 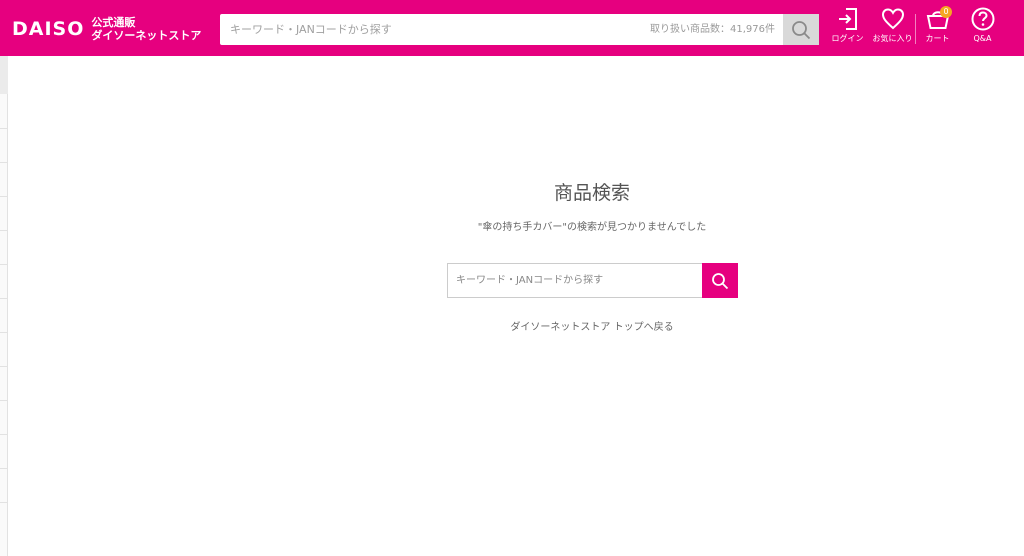 I want to click on header-search-bar: 取り扱い商品数：41,976件, so click(x=519, y=29).